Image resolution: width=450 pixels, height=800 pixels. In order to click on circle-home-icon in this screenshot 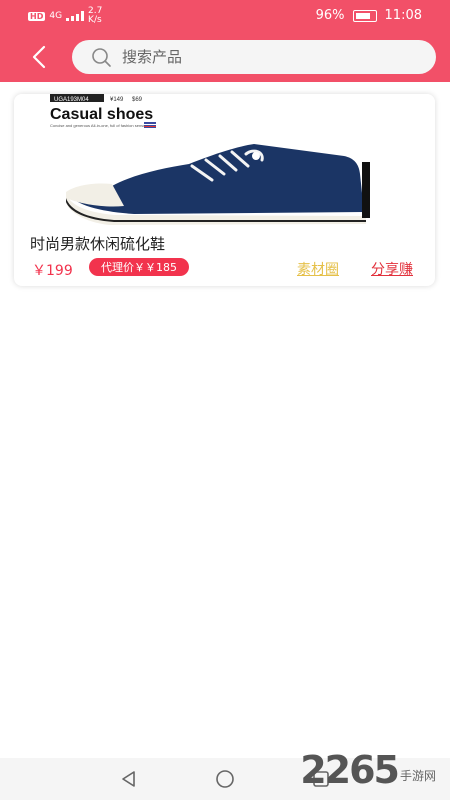, I will do `click(225, 779)`.